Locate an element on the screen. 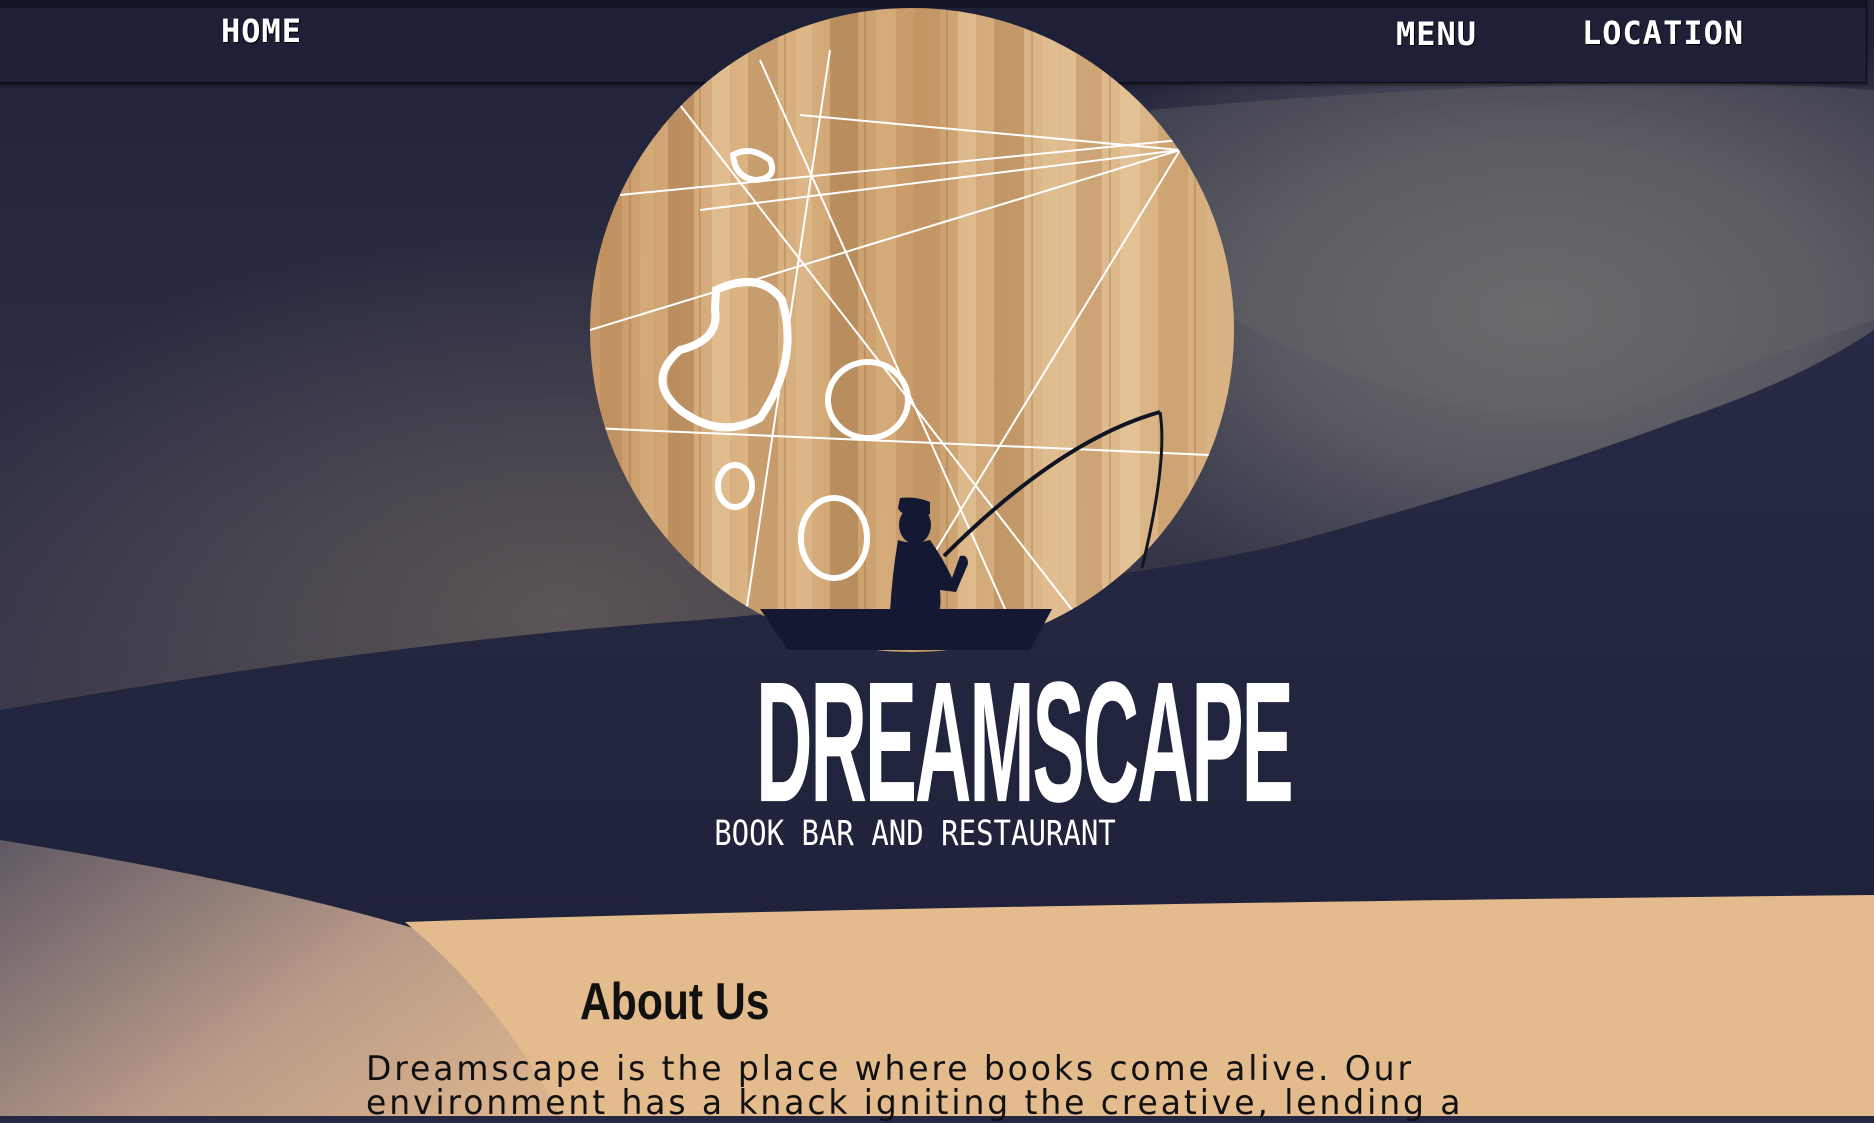 This screenshot has height=1123, width=1874. nav-home-link: HOME is located at coordinates (261, 31).